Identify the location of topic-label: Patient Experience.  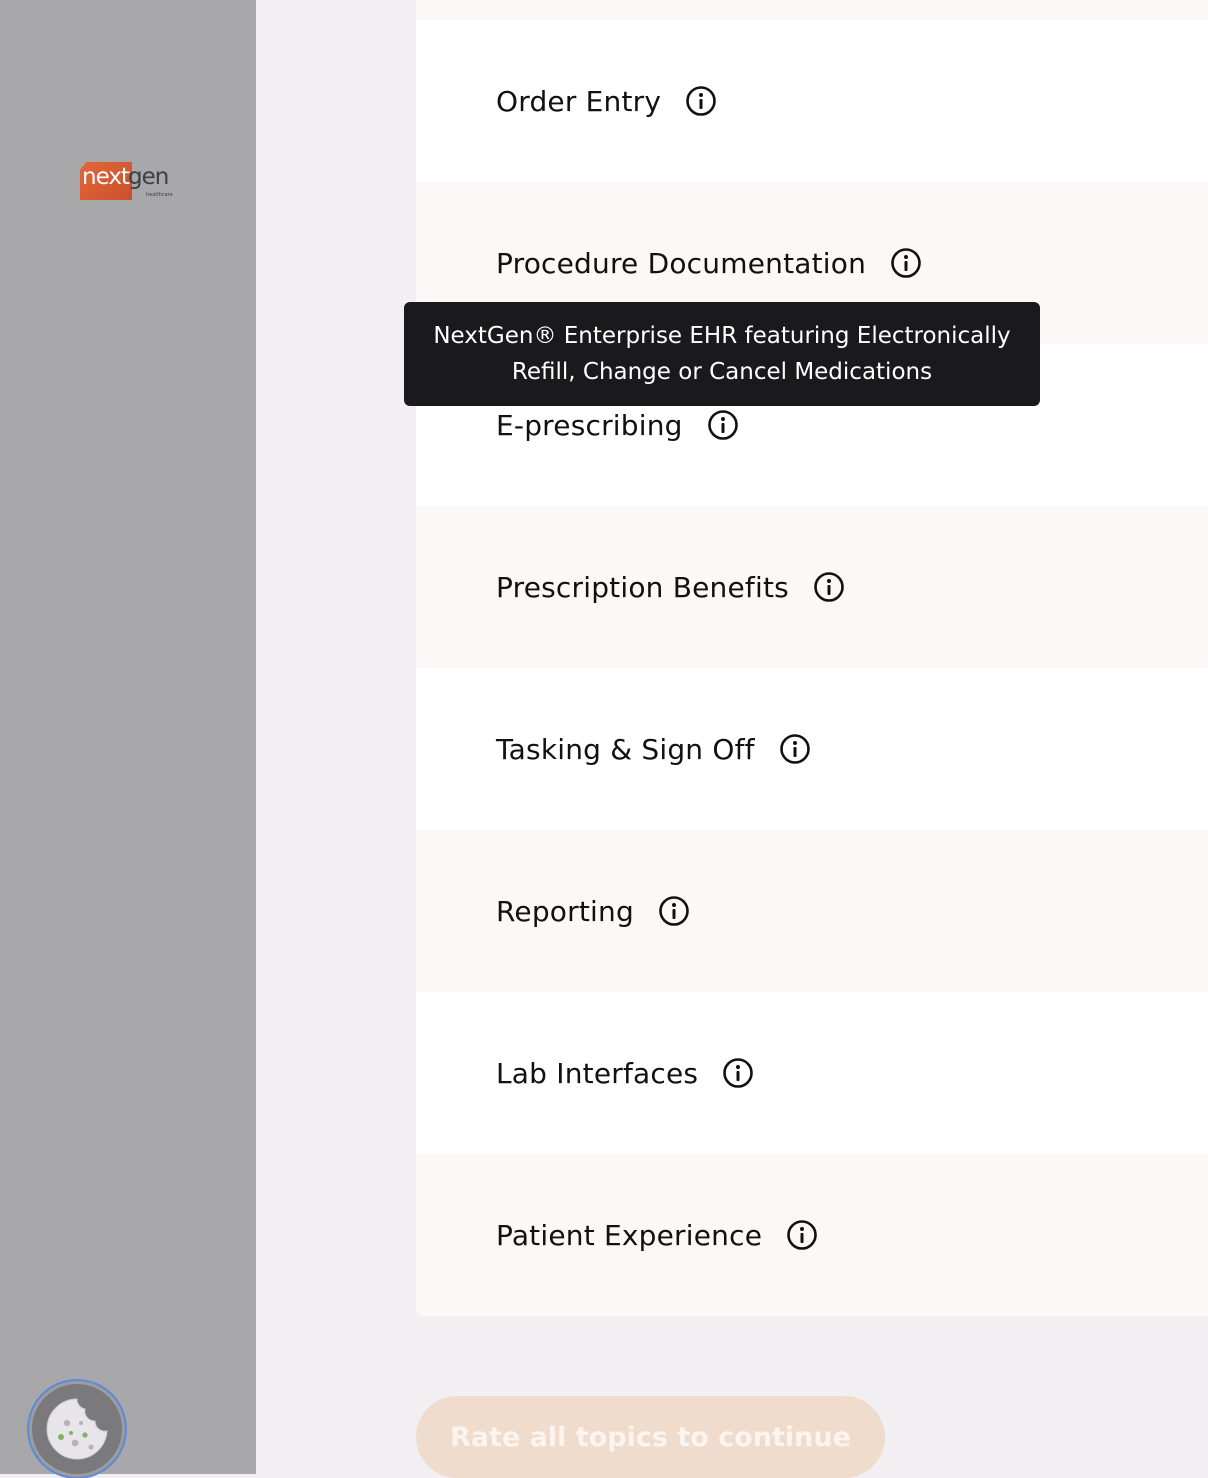
(629, 1235).